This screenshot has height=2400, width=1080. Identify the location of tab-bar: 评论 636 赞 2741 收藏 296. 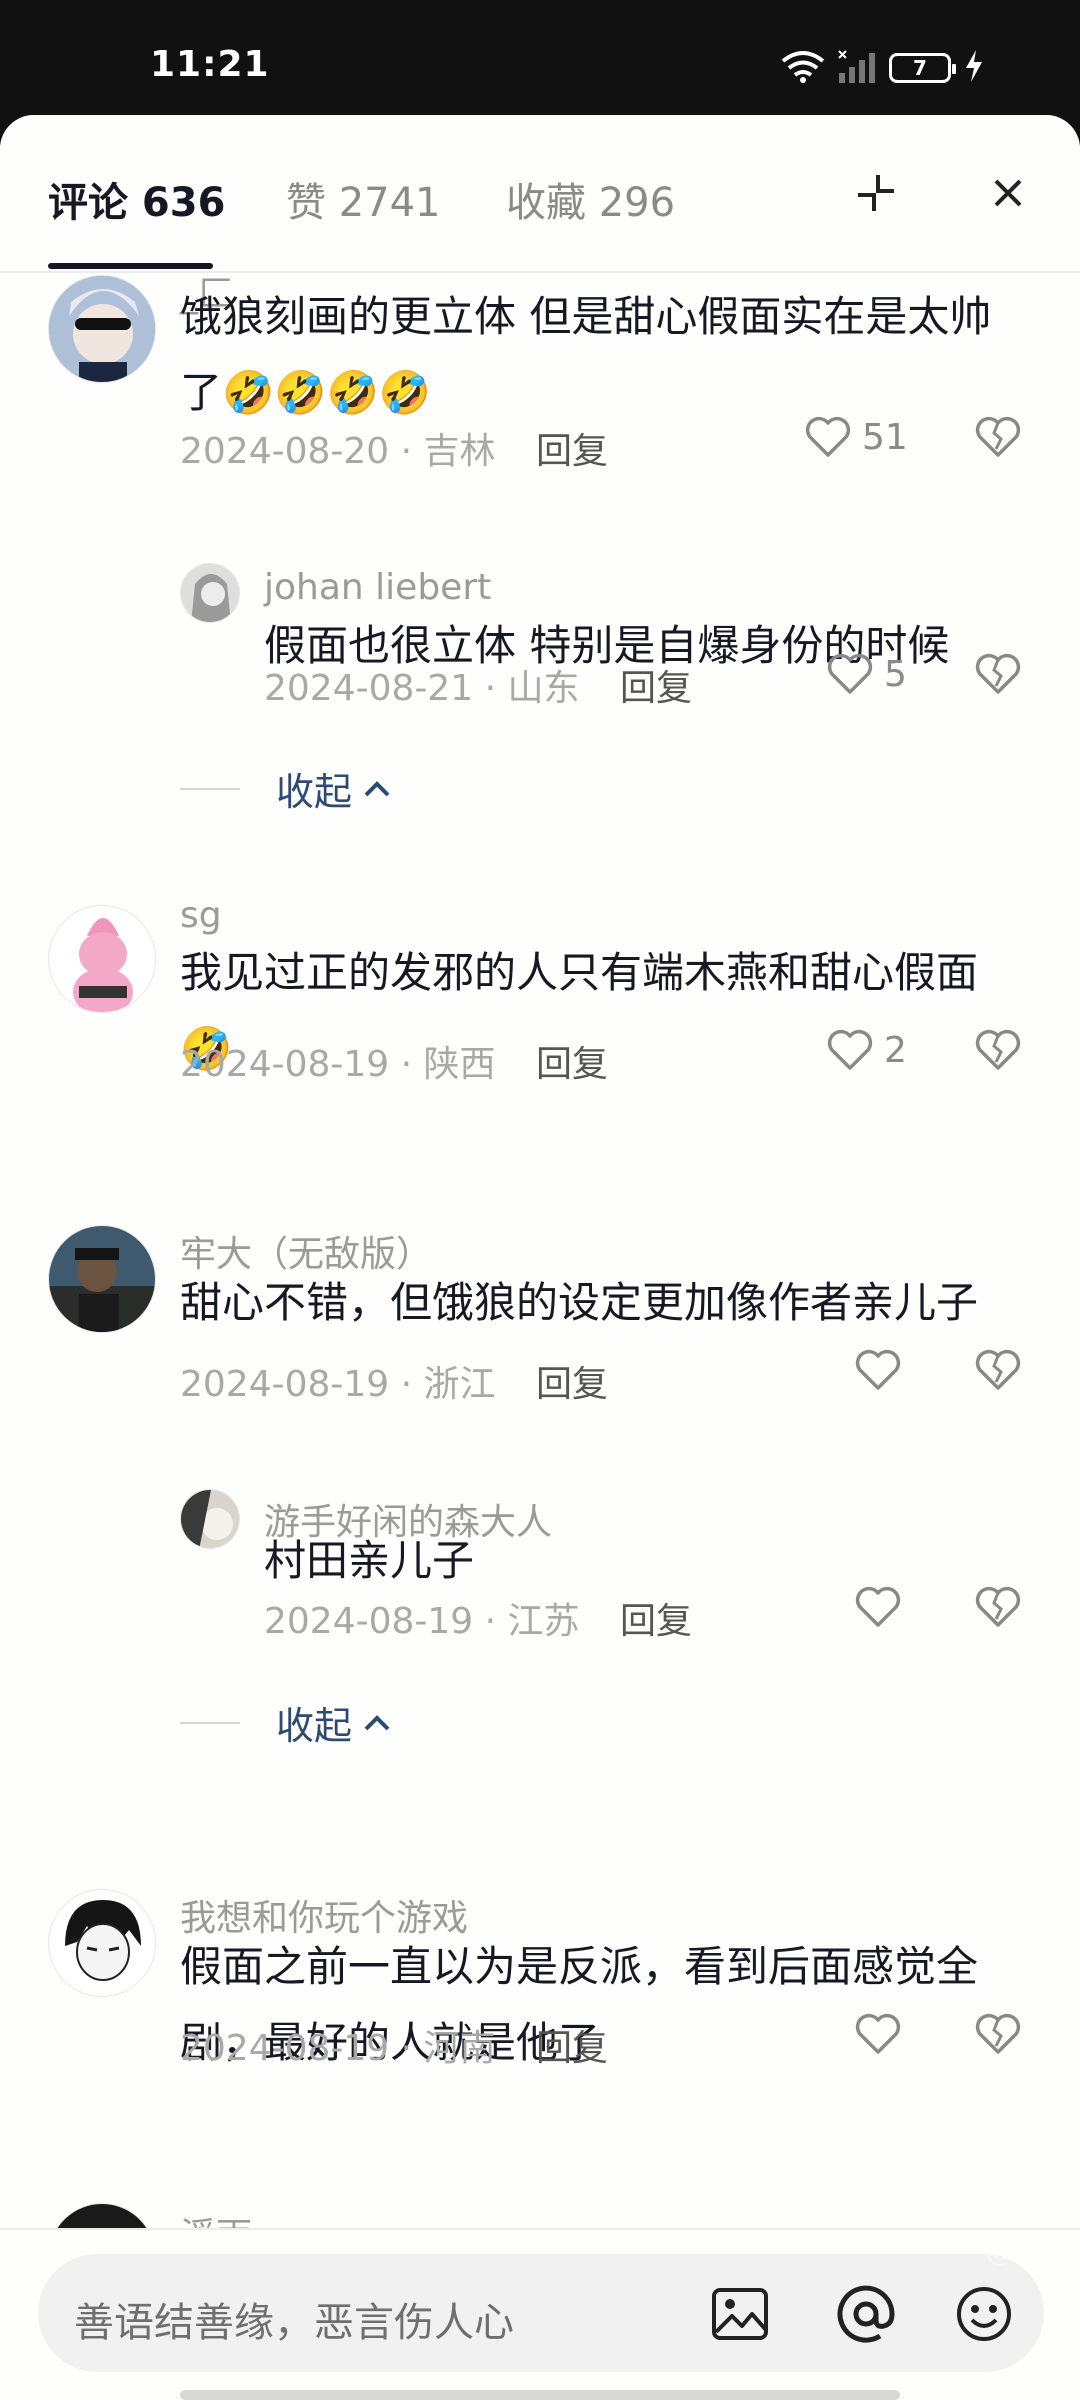
(540, 194).